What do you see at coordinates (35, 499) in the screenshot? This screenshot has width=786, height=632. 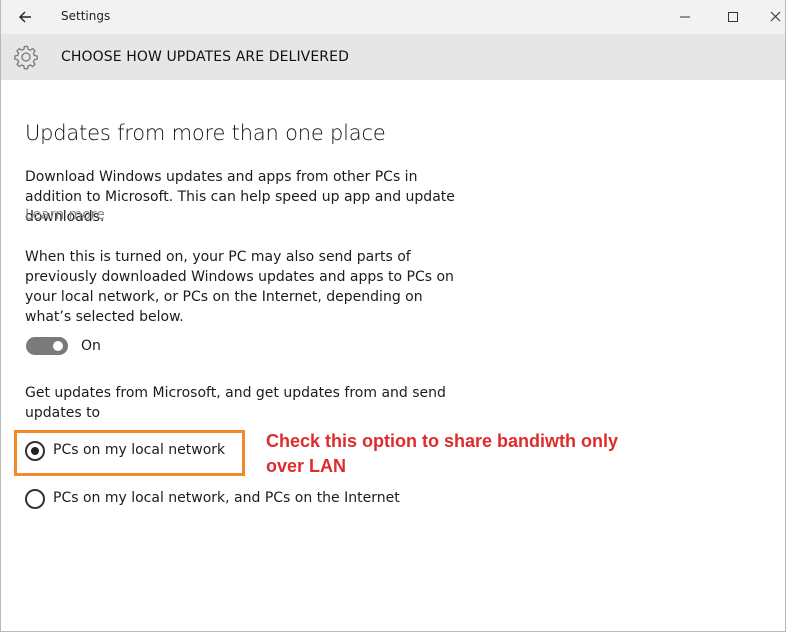 I see `radio-button` at bounding box center [35, 499].